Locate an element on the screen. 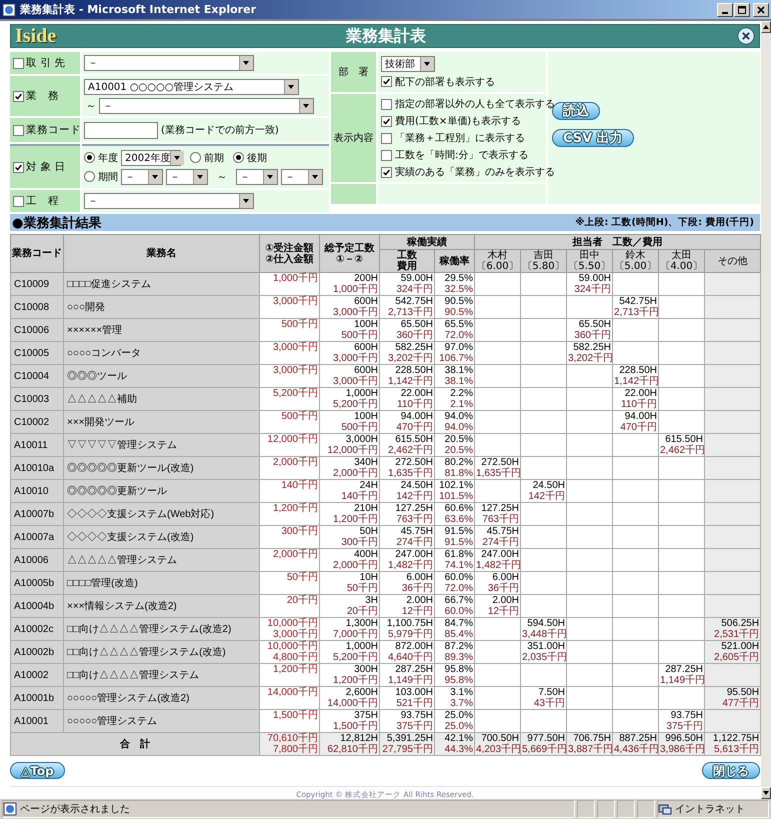 This screenshot has height=819, width=771. cell-value: 25.0% is located at coordinates (458, 726).